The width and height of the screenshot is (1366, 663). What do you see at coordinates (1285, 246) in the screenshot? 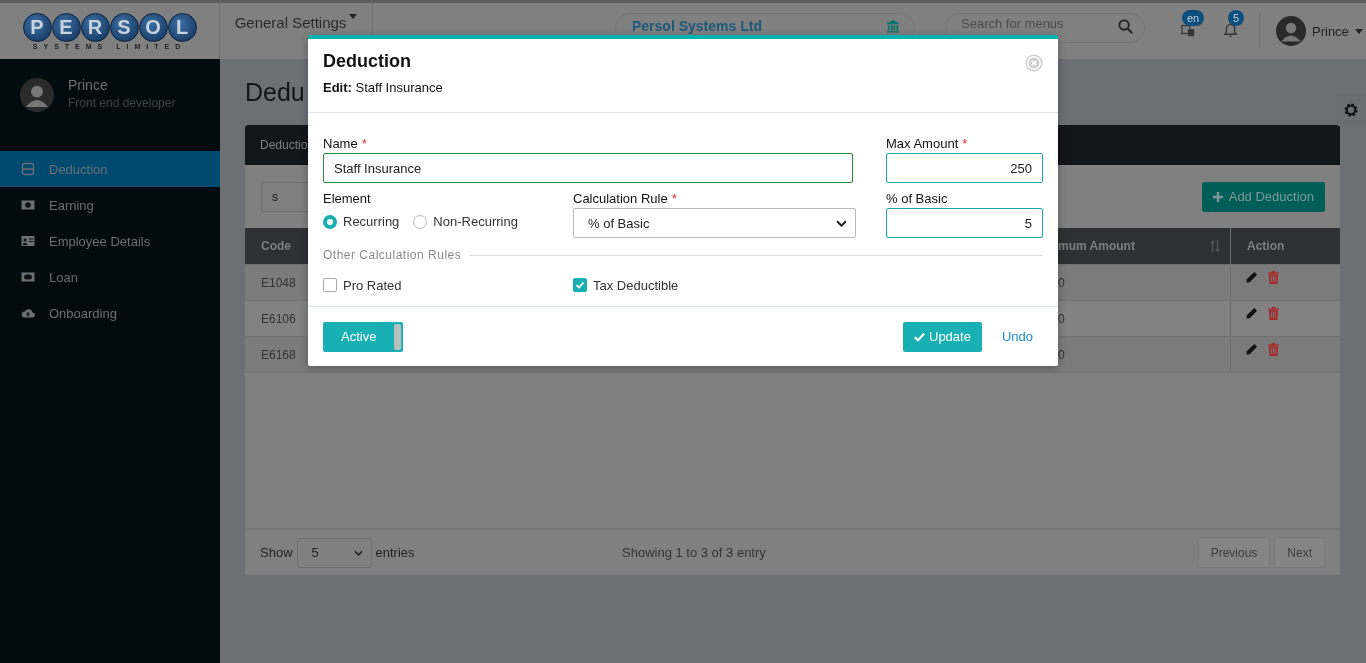
I see `column-header: Action` at bounding box center [1285, 246].